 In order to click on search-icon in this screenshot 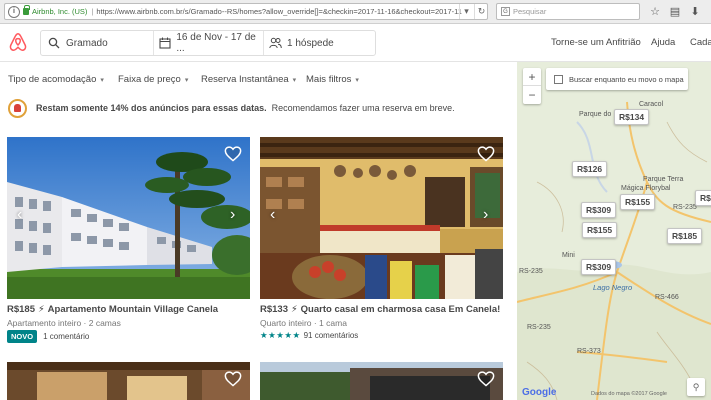, I will do `click(54, 43)`.